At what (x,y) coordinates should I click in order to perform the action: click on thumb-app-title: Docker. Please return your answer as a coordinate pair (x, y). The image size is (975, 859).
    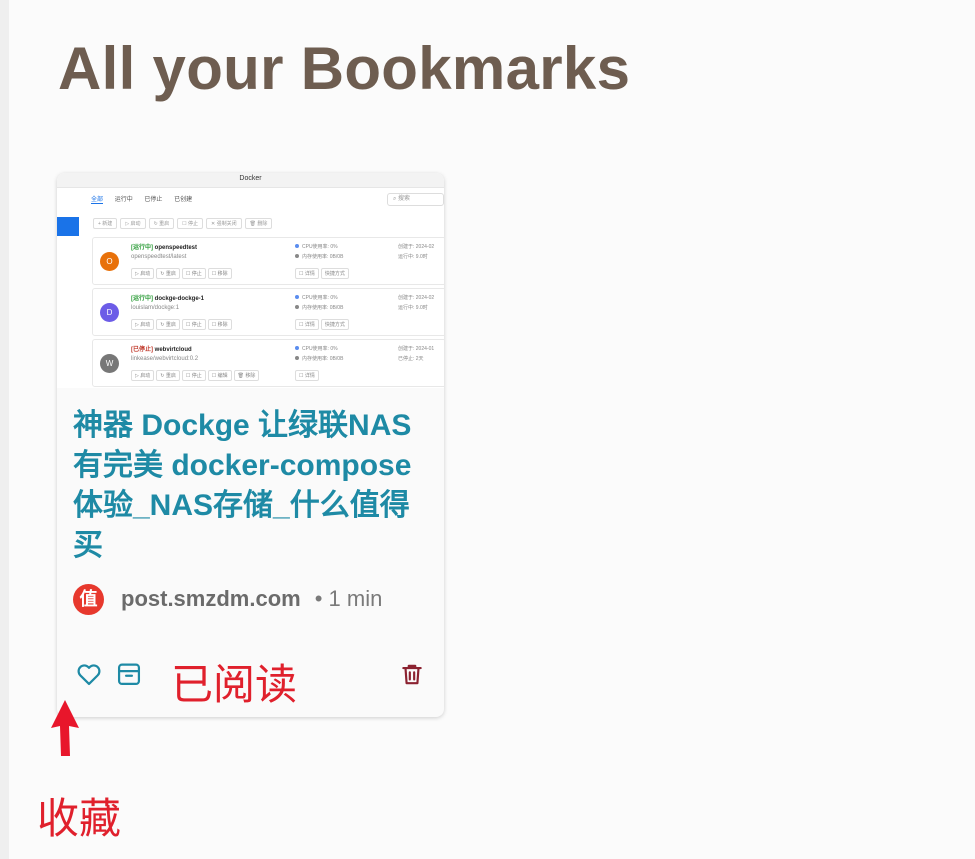
    Looking at the image, I should click on (250, 178).